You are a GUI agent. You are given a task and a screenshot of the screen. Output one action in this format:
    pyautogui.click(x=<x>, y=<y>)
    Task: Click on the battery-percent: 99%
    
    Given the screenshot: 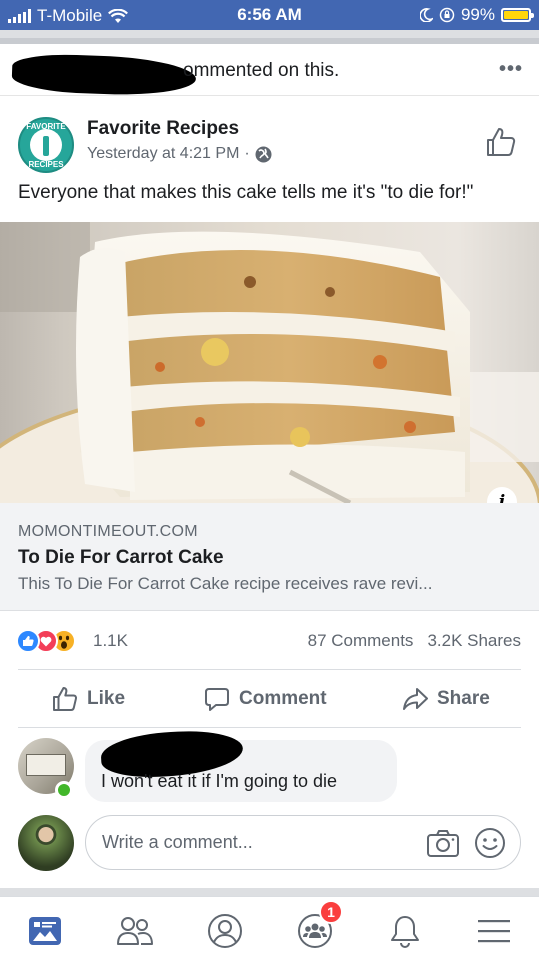 What is the action you would take?
    pyautogui.click(x=477, y=14)
    